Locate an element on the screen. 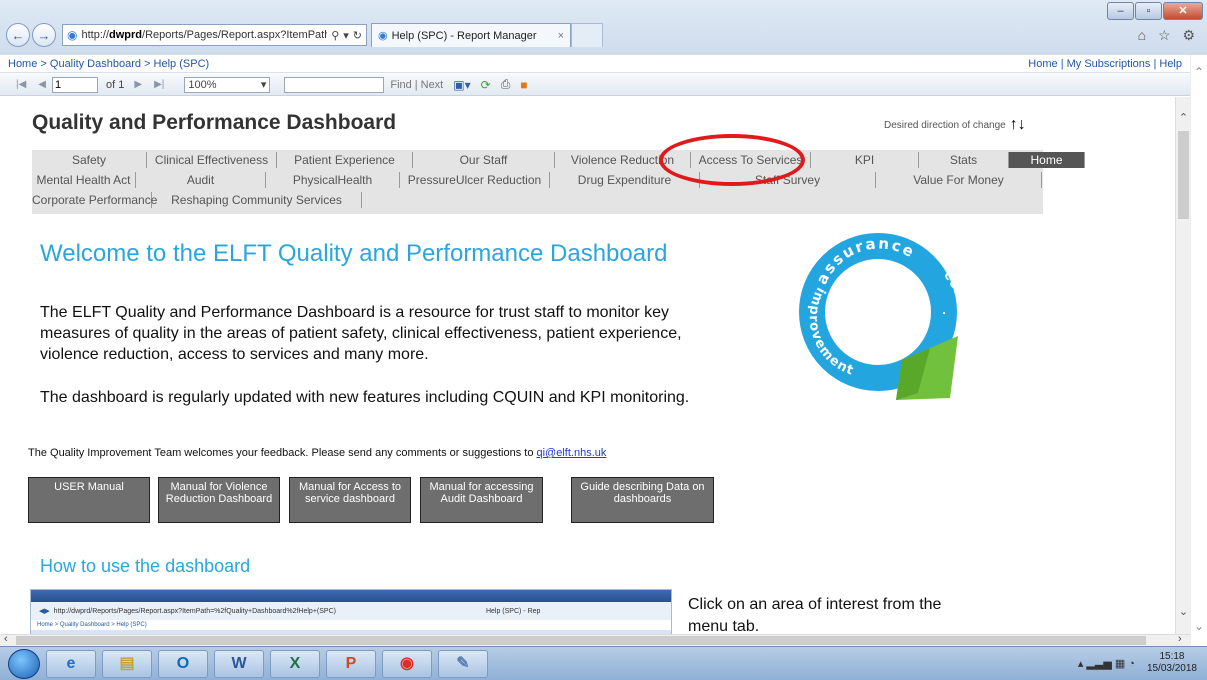 The height and width of the screenshot is (680, 1207). first-page-icon: |◀ is located at coordinates (21, 84).